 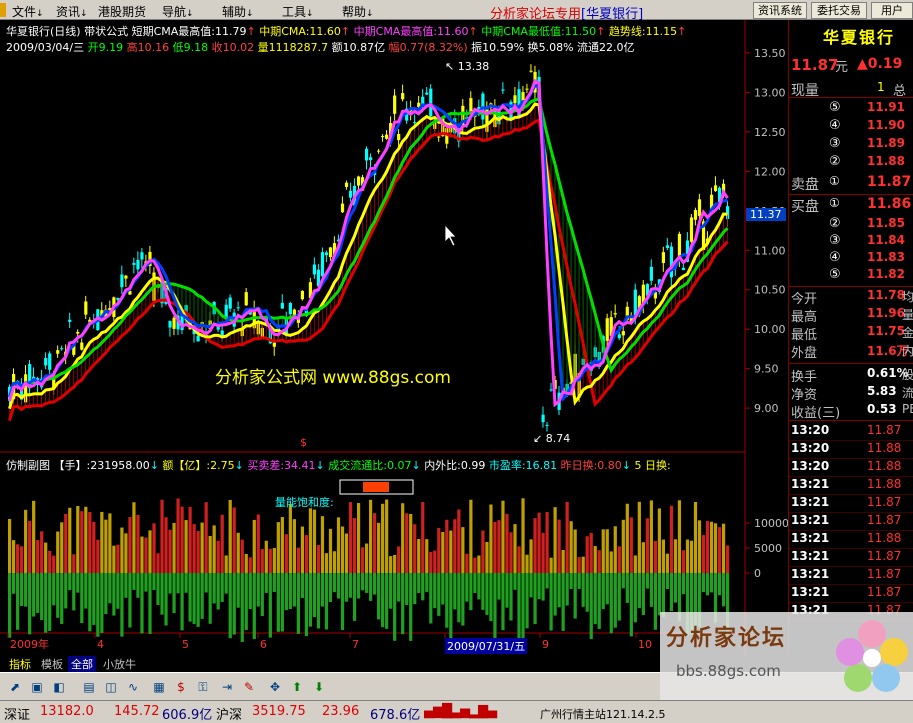 What do you see at coordinates (835, 223) in the screenshot?
I see `buy-level-label: ②` at bounding box center [835, 223].